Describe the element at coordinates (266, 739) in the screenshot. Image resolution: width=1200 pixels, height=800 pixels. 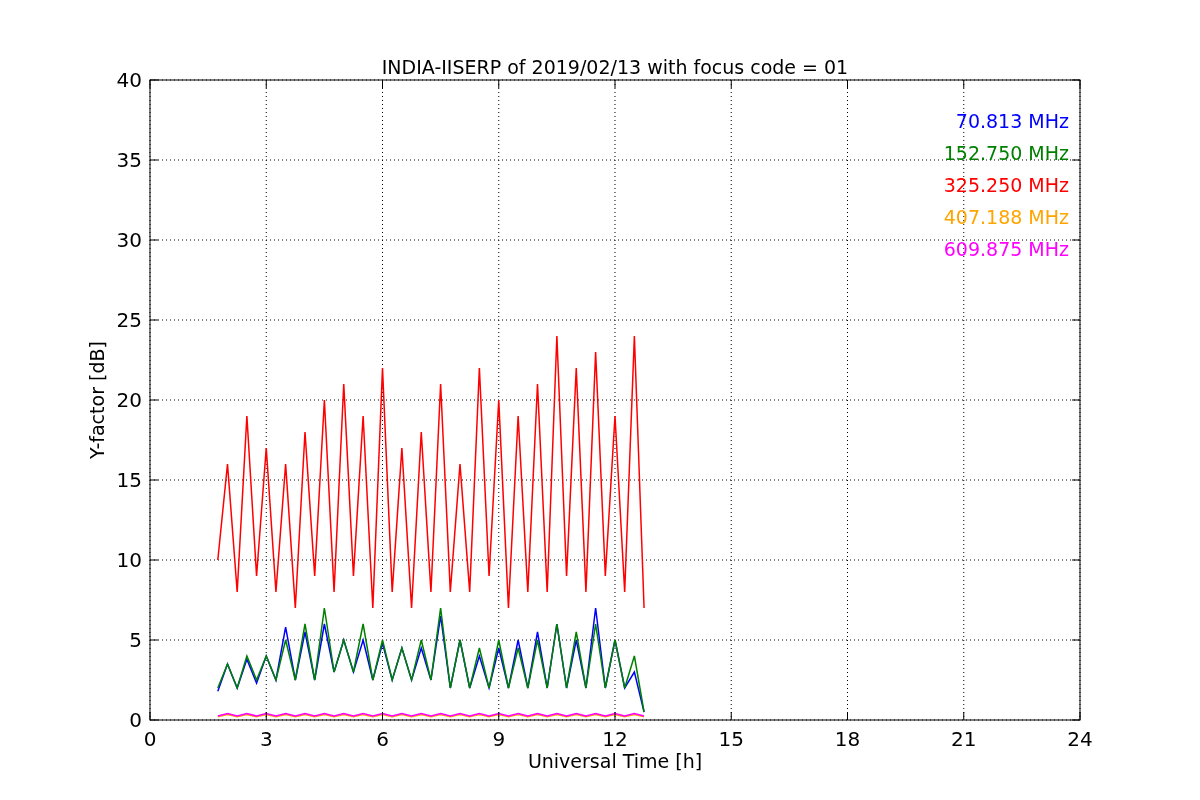
I see `x-tick-label: 3` at that location.